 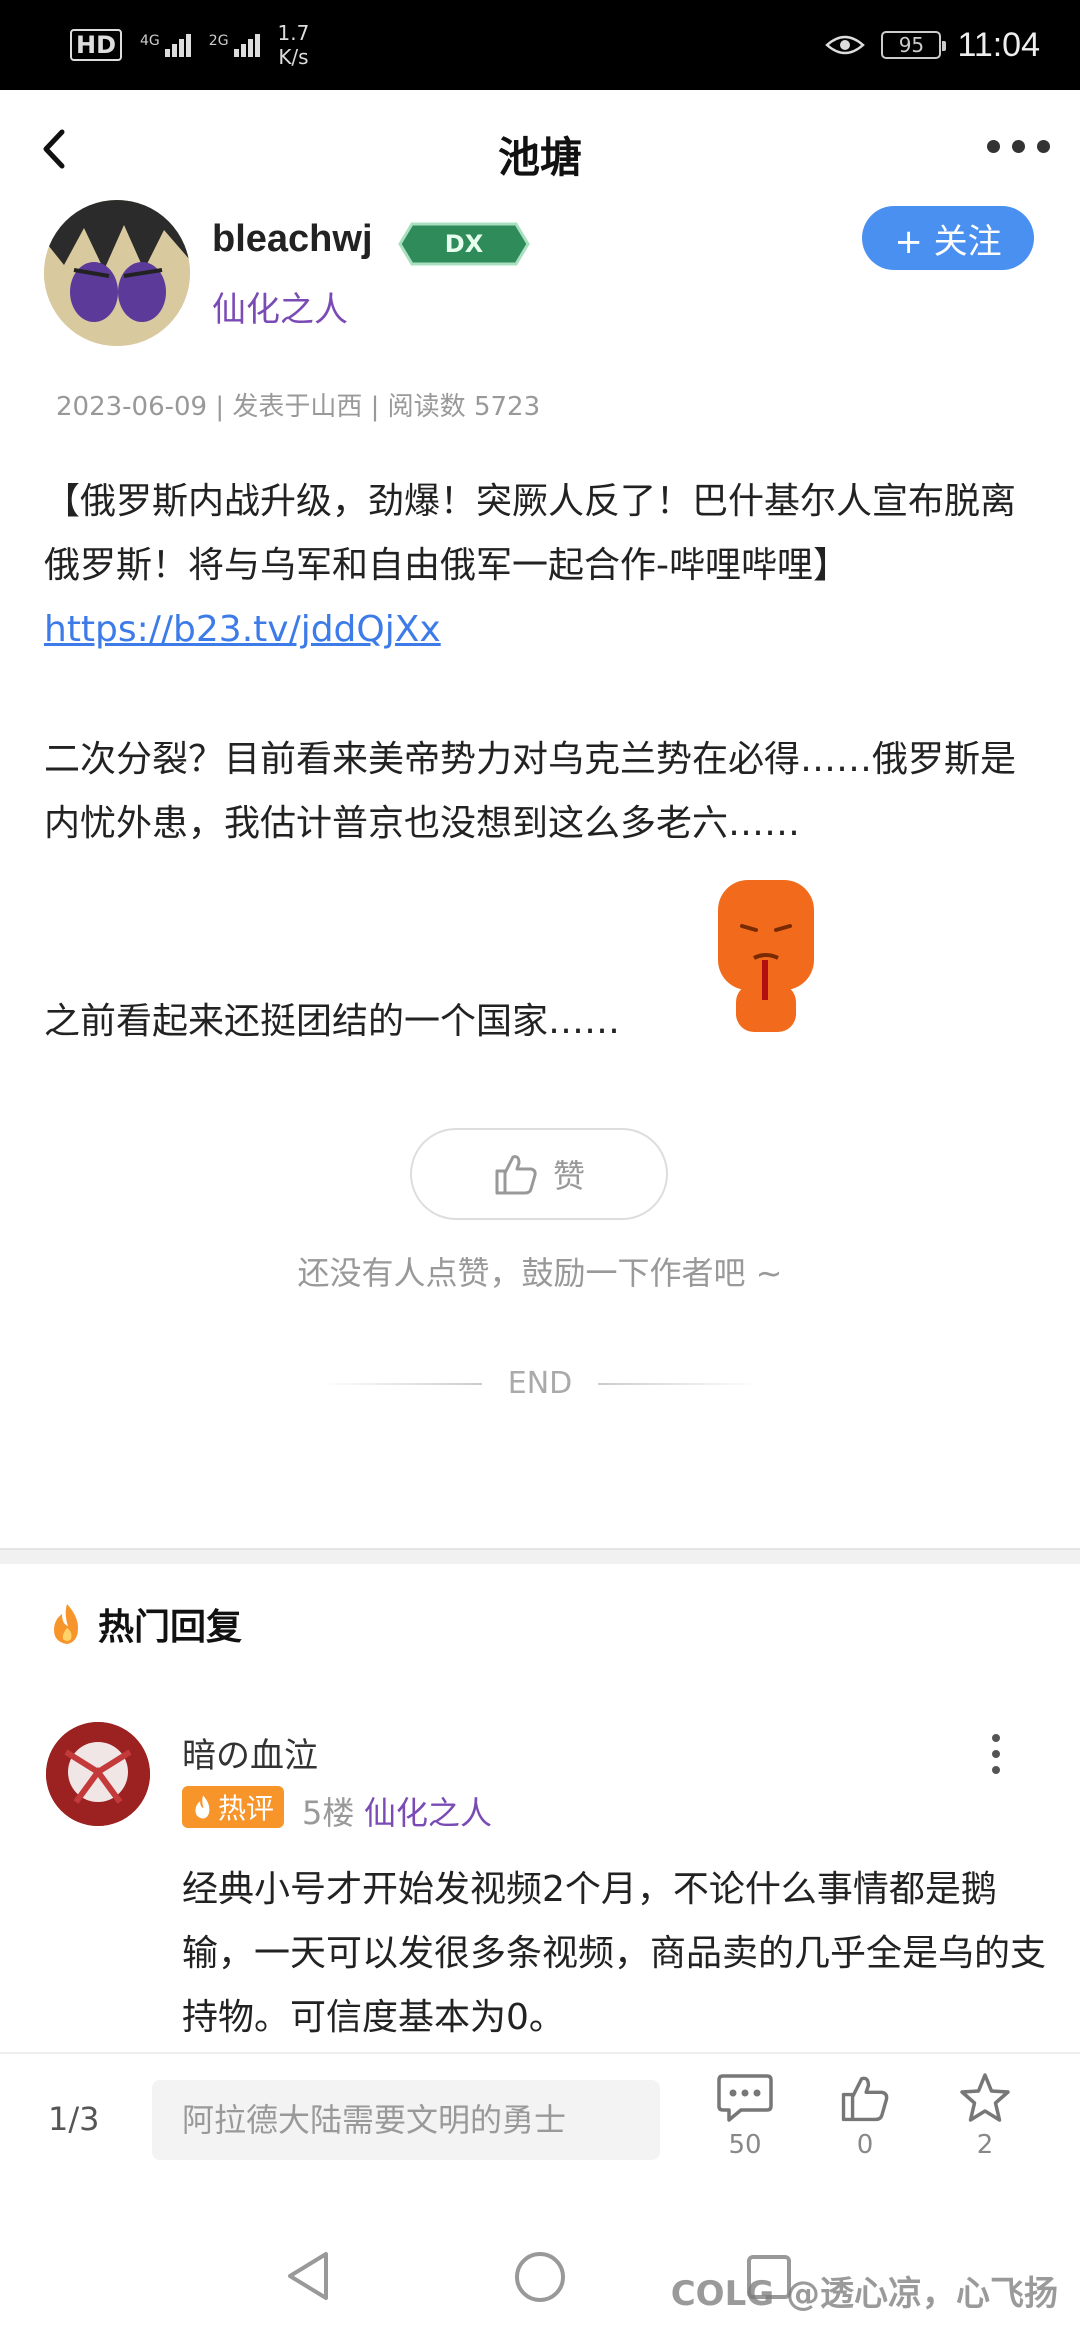 What do you see at coordinates (74, 2119) in the screenshot?
I see `page-indicator: 1/3` at bounding box center [74, 2119].